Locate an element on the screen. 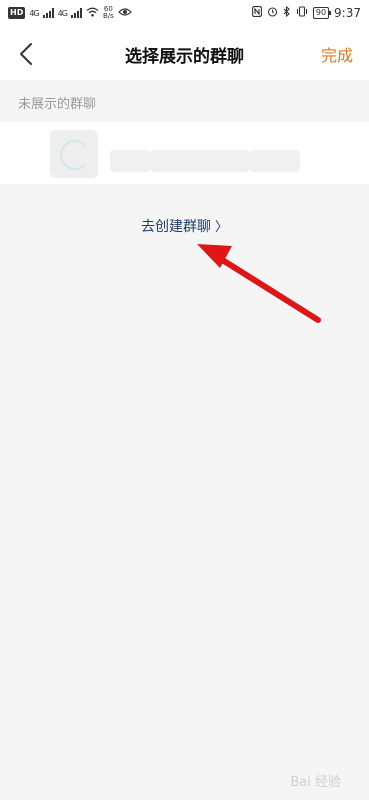  watermark-logo: Bai 经验 is located at coordinates (315, 782).